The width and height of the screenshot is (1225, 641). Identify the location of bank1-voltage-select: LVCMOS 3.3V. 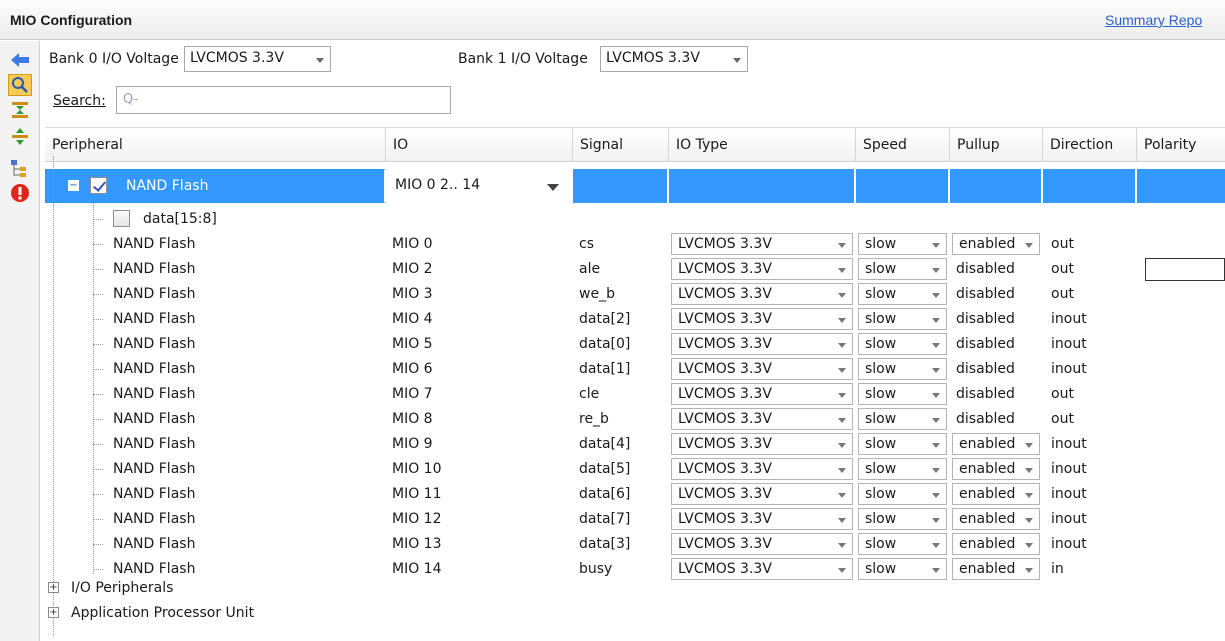
(674, 59).